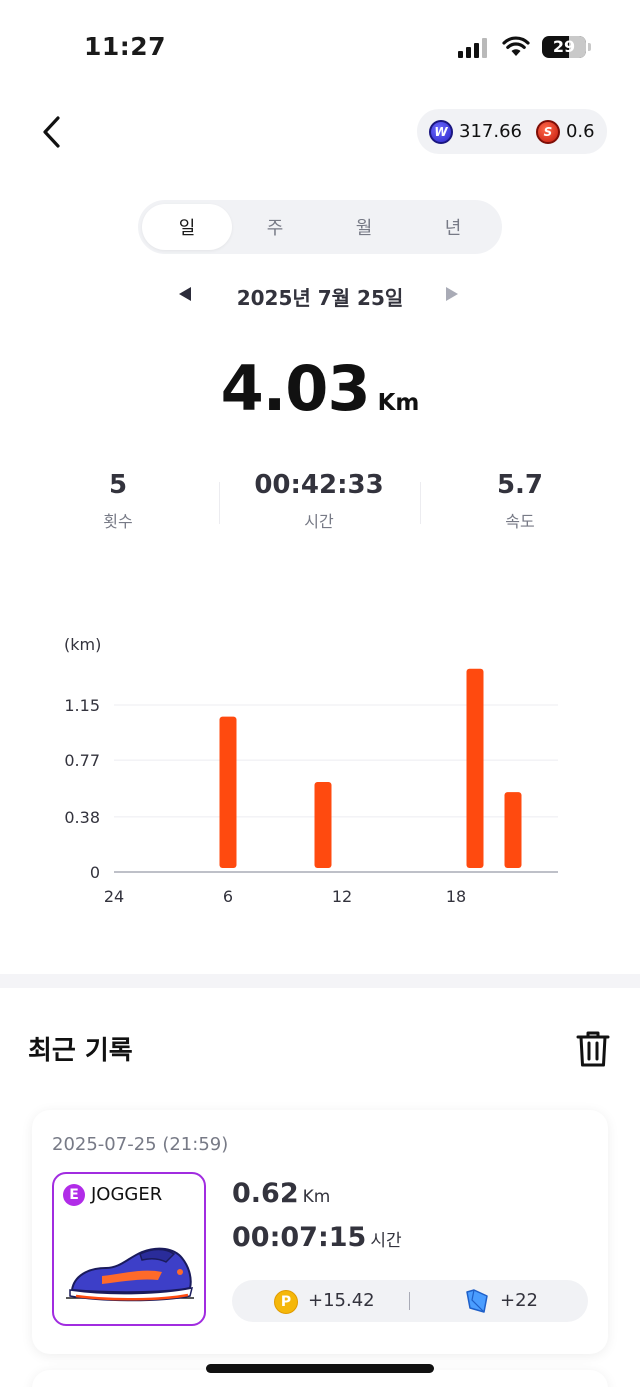  I want to click on next-date-icon, so click(452, 294).